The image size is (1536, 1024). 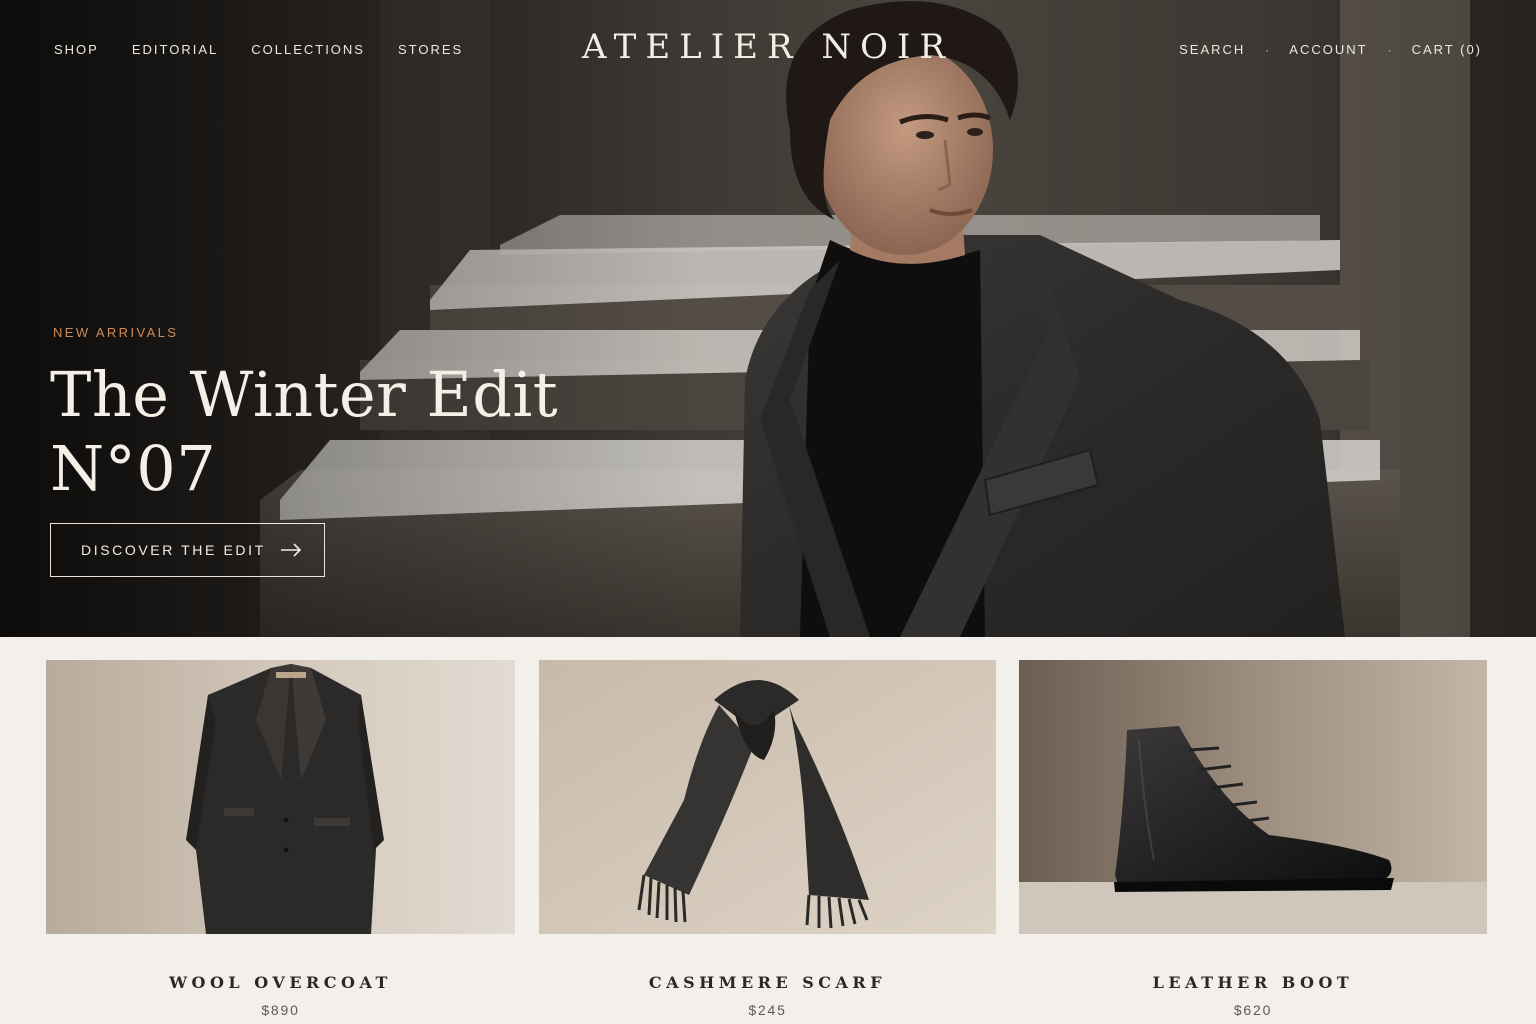 I want to click on product-price: $890, so click(x=280, y=1010).